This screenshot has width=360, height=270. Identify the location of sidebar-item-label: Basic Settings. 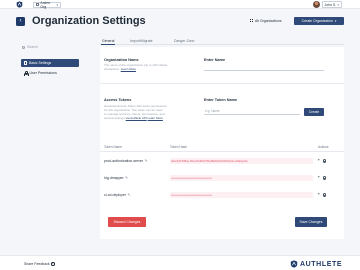
(40, 63).